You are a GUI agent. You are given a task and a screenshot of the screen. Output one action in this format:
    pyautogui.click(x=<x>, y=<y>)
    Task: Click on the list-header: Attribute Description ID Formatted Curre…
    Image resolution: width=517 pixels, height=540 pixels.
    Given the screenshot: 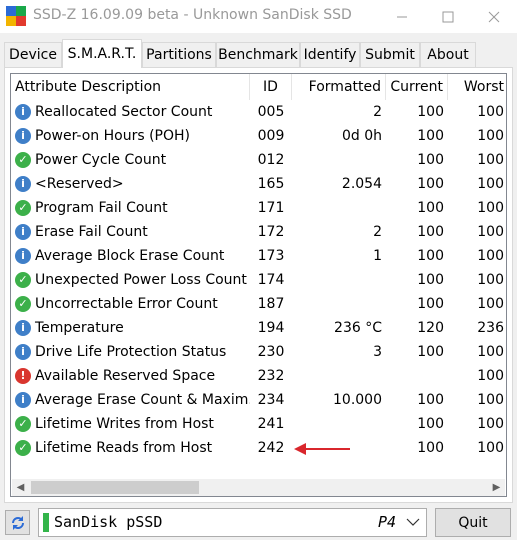 What is the action you would take?
    pyautogui.click(x=258, y=87)
    